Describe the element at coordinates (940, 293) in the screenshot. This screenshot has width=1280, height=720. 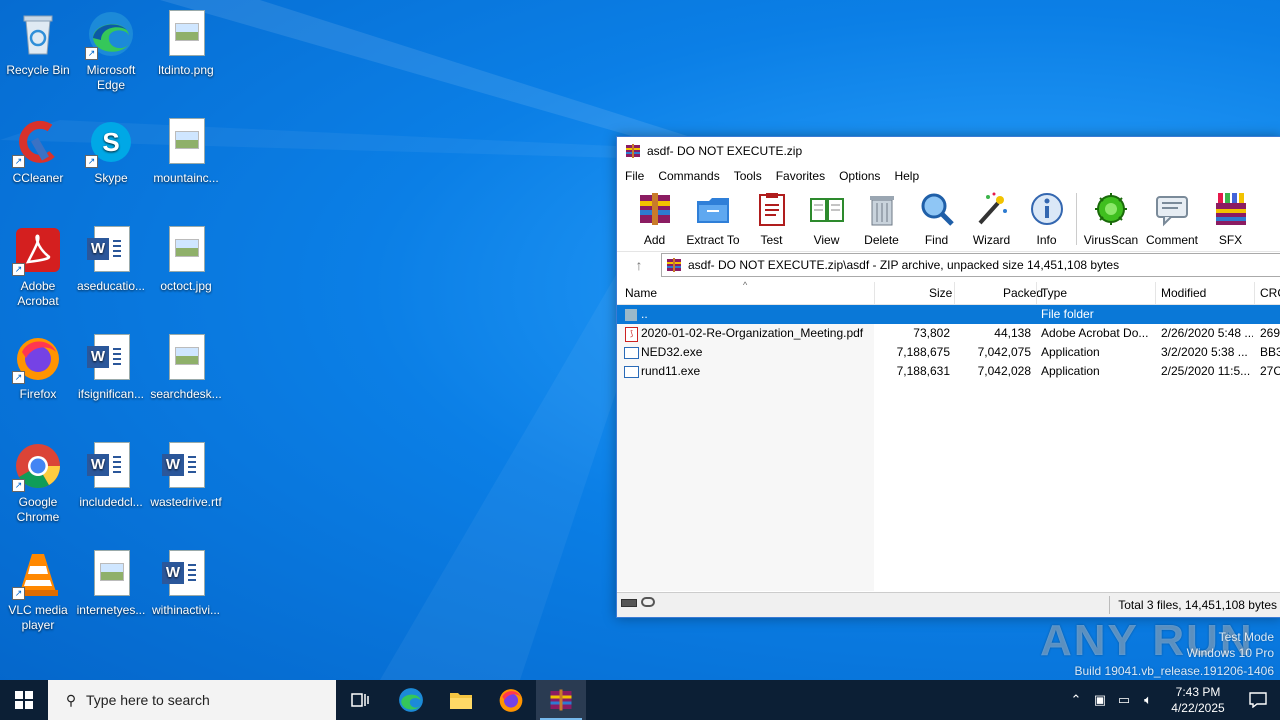
I see `column-size: Size` at that location.